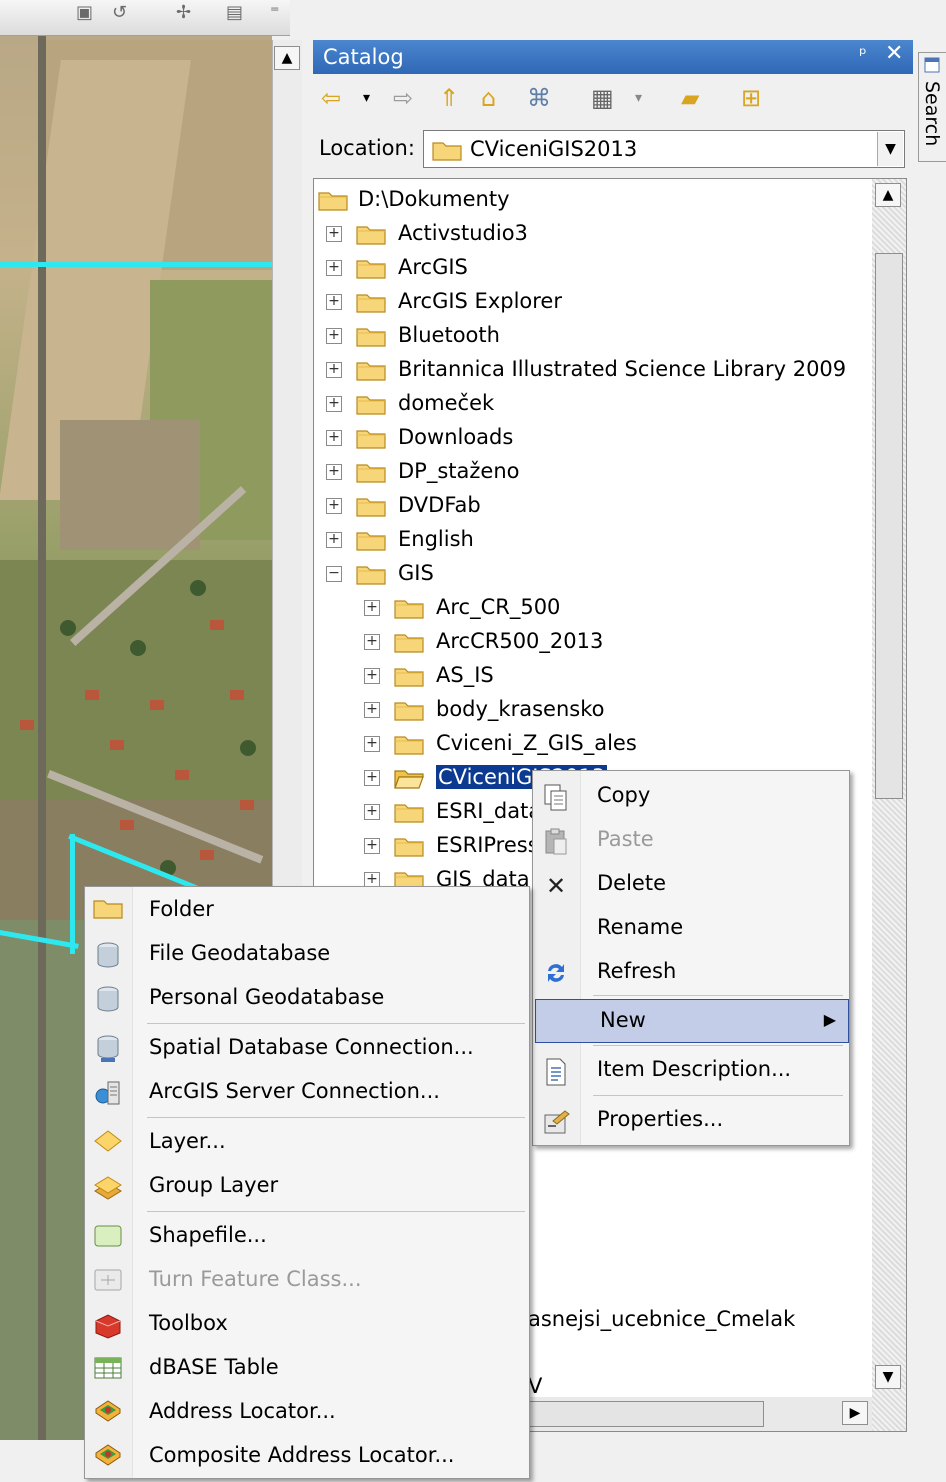 This screenshot has height=1482, width=946. What do you see at coordinates (664, 149) in the screenshot?
I see `location-combobox: CViceniGIS2013 ▼` at bounding box center [664, 149].